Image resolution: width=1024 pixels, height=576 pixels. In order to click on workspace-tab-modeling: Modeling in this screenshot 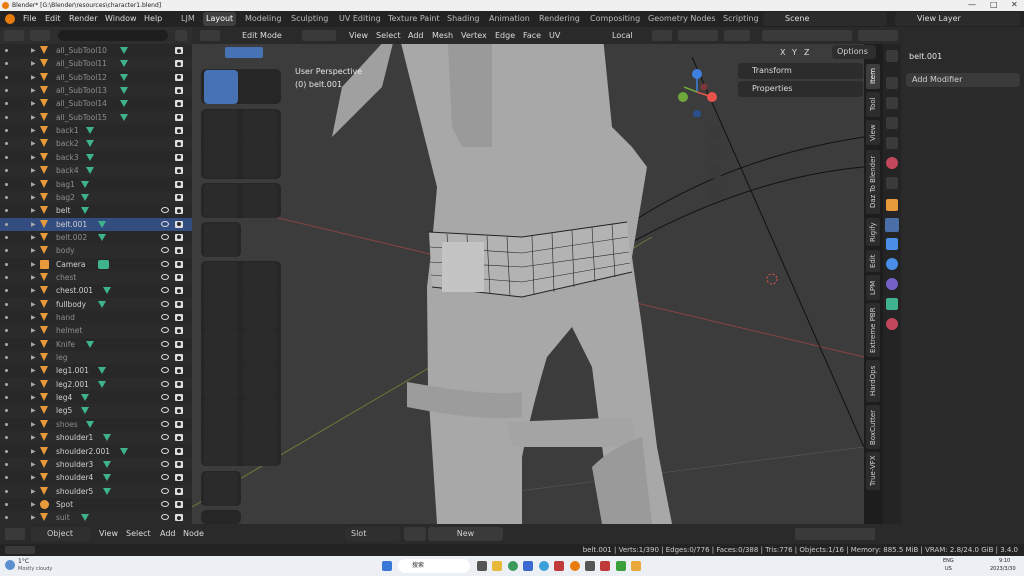, I will do `click(263, 19)`.